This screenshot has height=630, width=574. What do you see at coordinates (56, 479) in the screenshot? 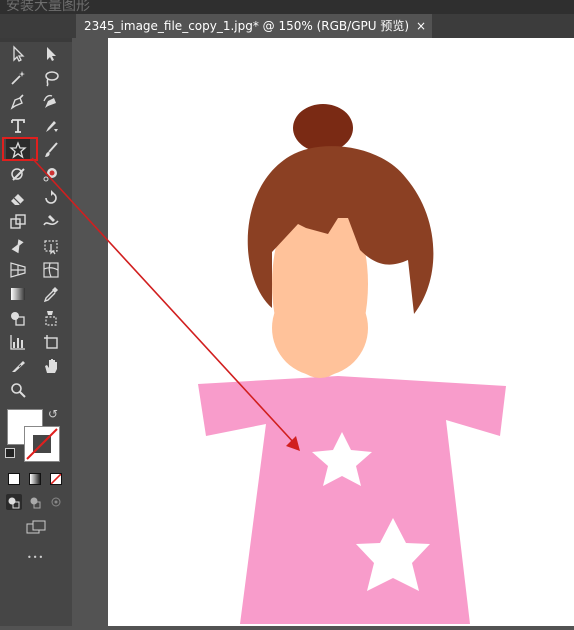
I see `none-mode-icon` at bounding box center [56, 479].